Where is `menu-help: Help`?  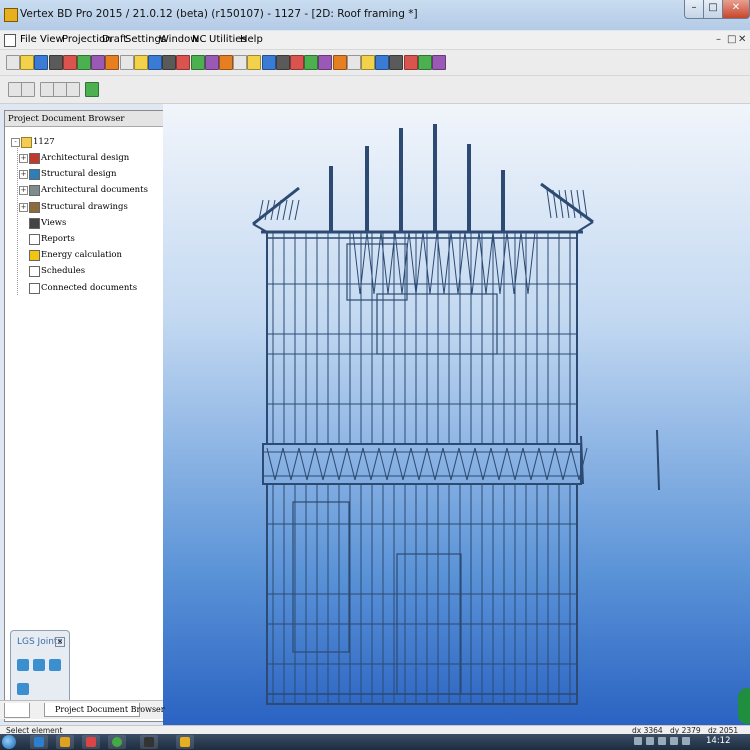
menu-help: Help is located at coordinates (251, 39).